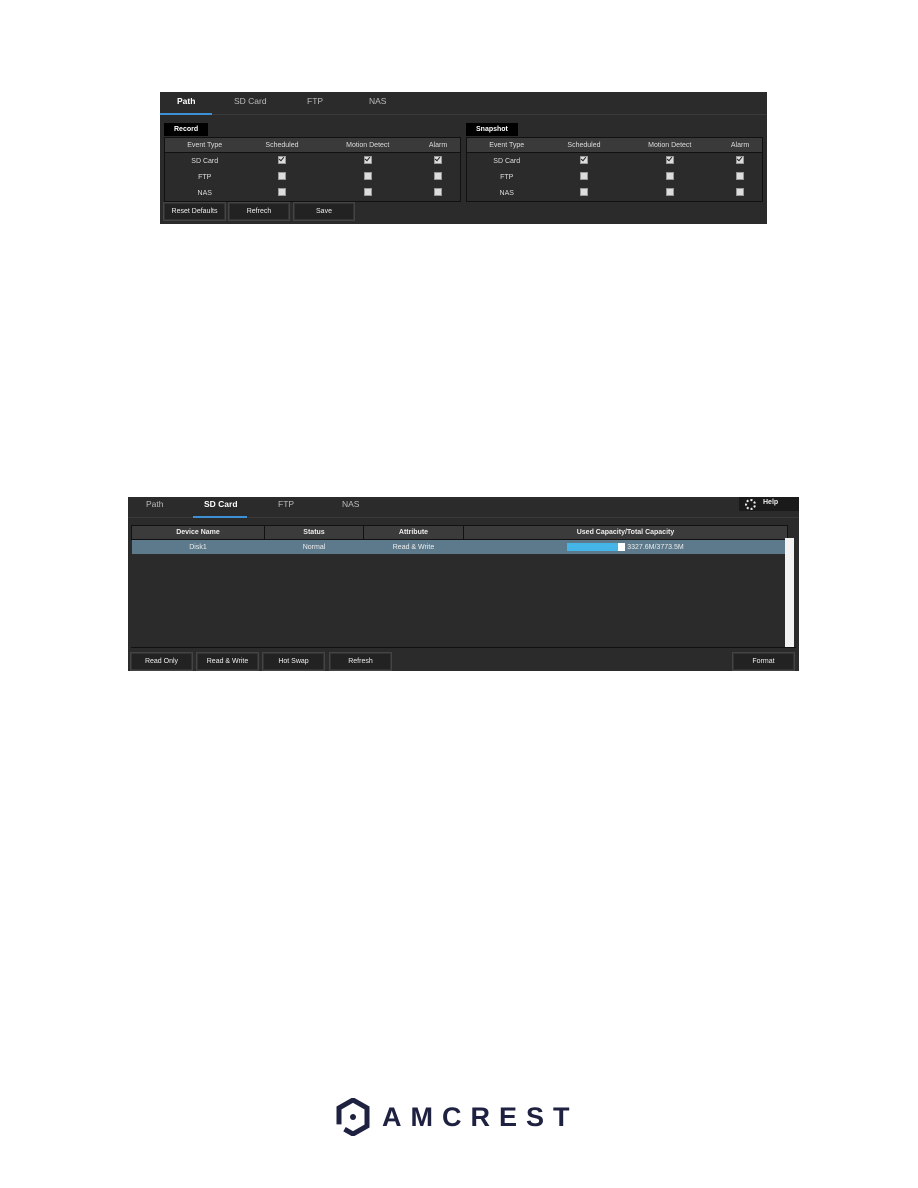 The image size is (918, 1188). What do you see at coordinates (740, 160) in the screenshot?
I see `snapshot-sd-alarm-checkbox` at bounding box center [740, 160].